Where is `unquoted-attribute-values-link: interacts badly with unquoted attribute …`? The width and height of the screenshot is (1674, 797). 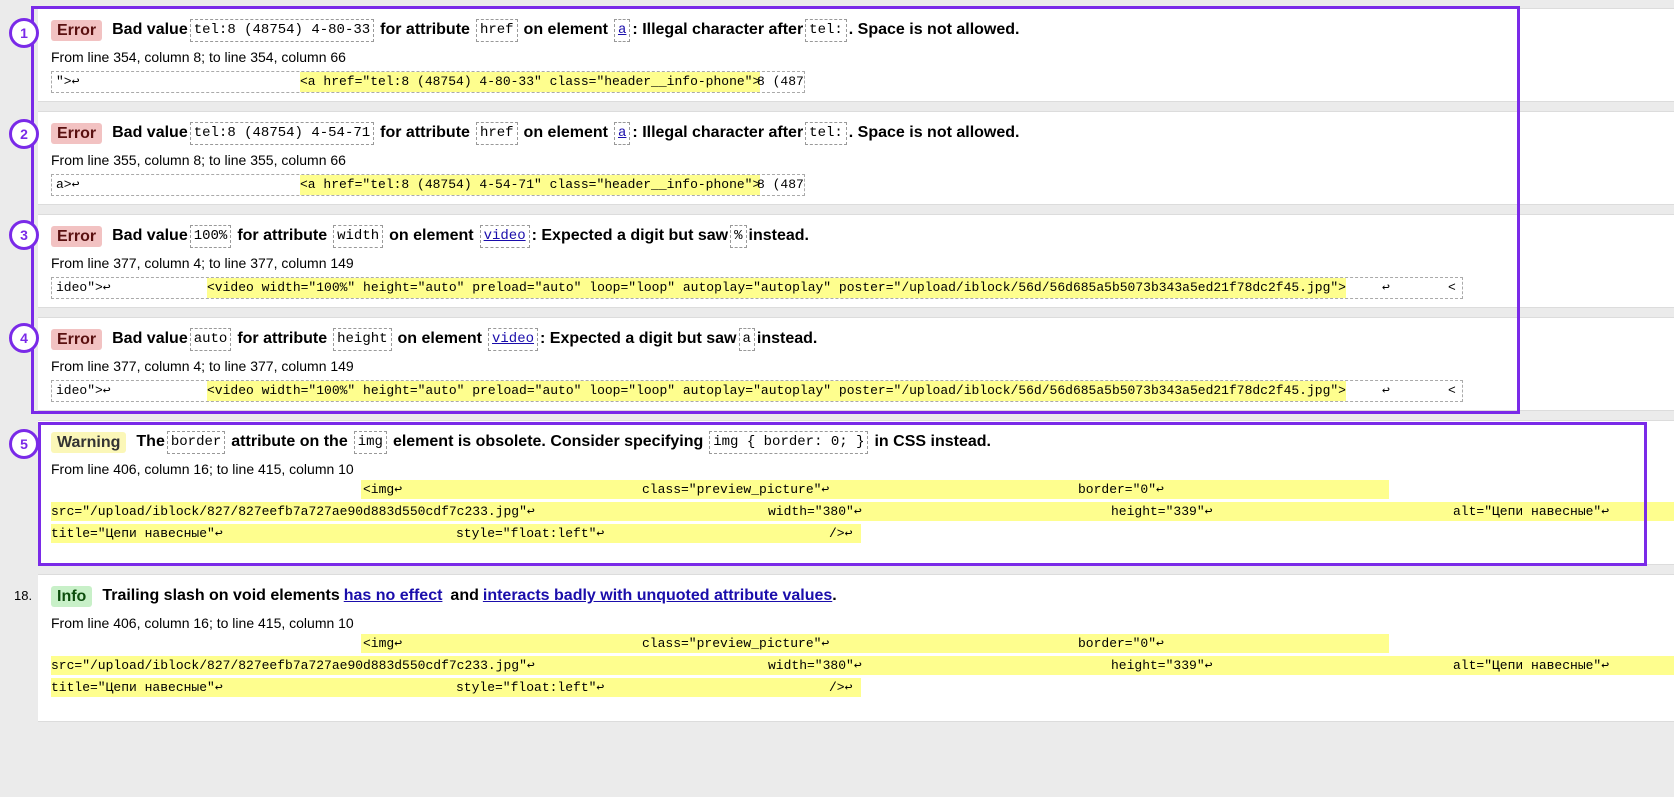
unquoted-attribute-values-link: interacts badly with unquoted attribute … is located at coordinates (657, 596).